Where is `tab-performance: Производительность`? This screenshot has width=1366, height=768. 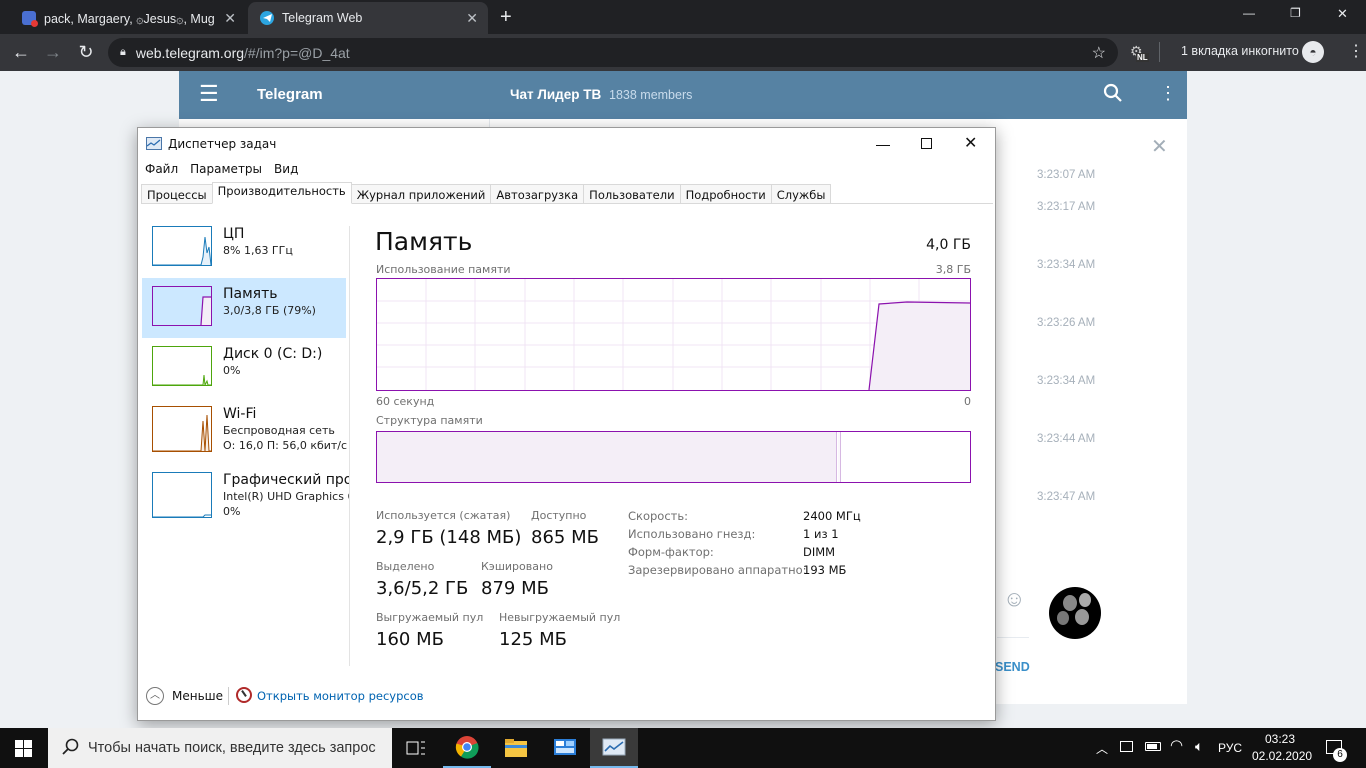 tab-performance: Производительность is located at coordinates (281, 193).